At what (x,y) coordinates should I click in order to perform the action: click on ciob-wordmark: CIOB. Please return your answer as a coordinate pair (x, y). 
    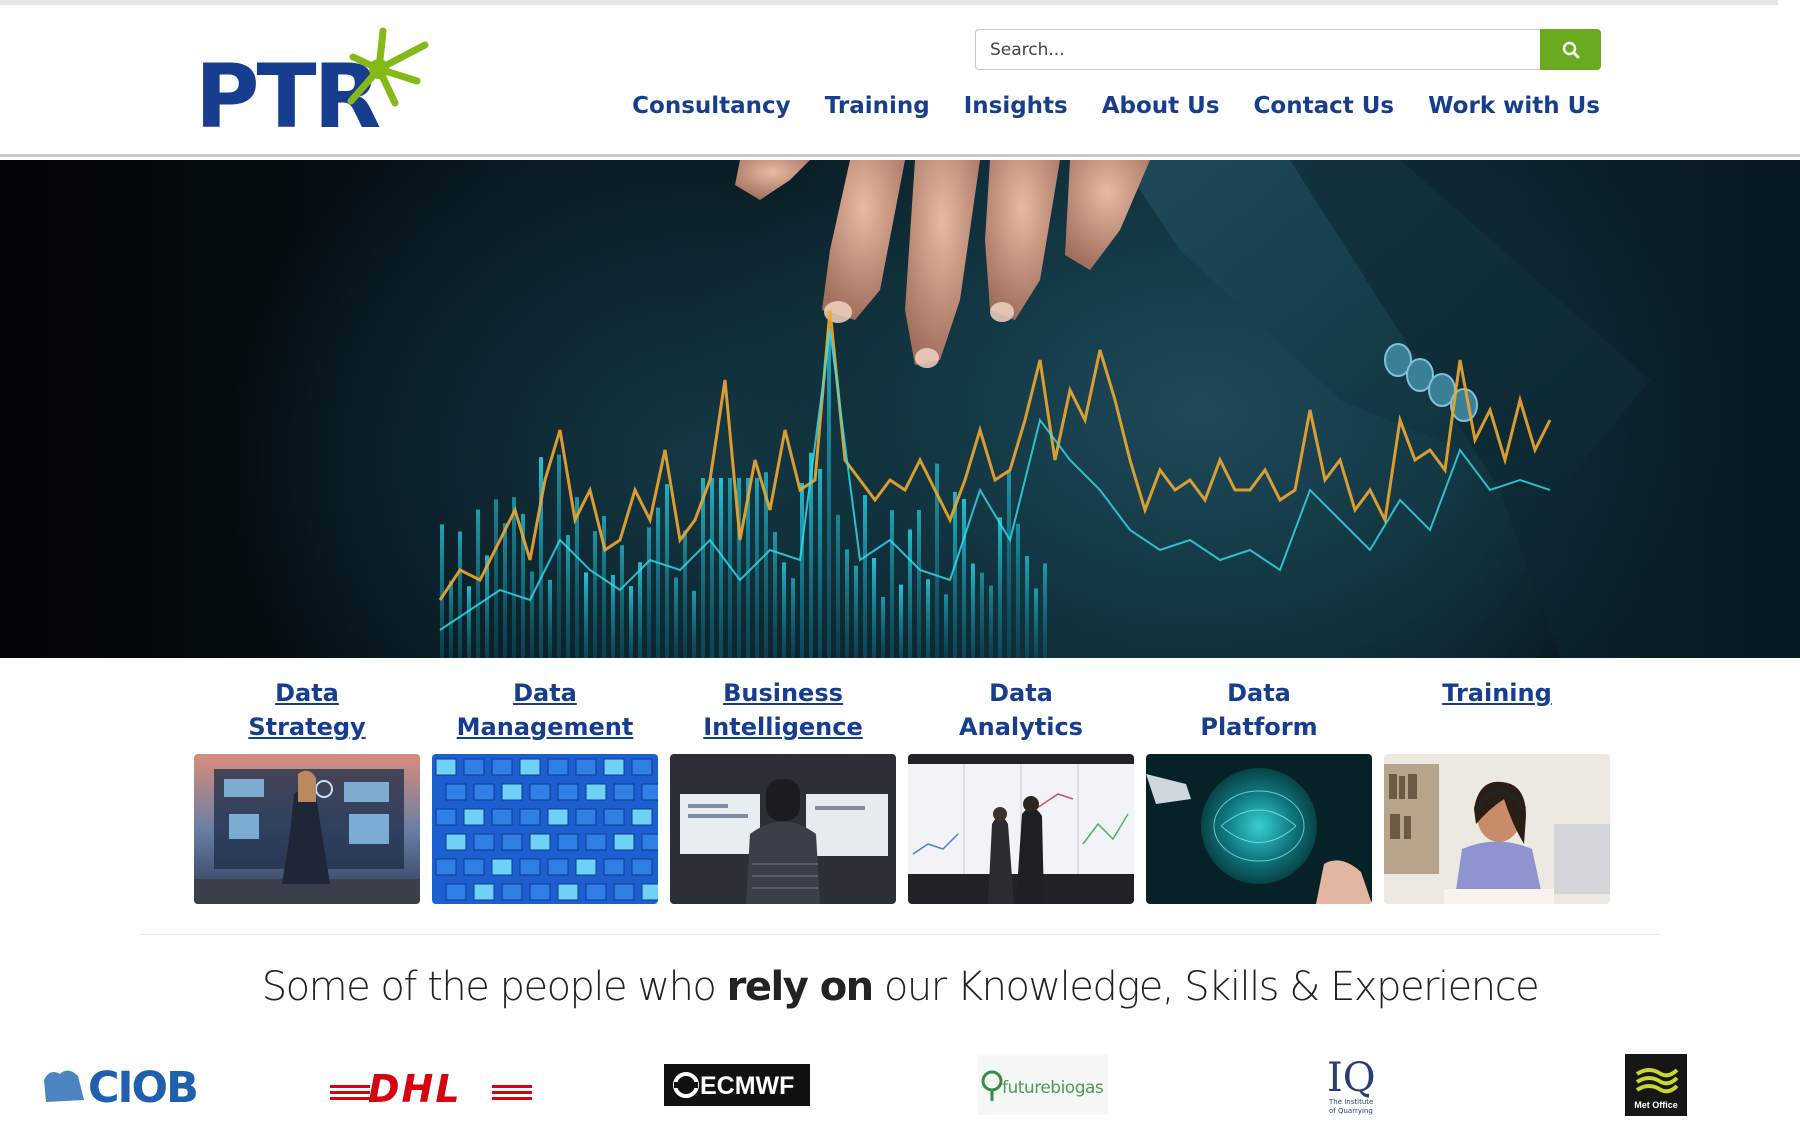
    Looking at the image, I should click on (142, 1086).